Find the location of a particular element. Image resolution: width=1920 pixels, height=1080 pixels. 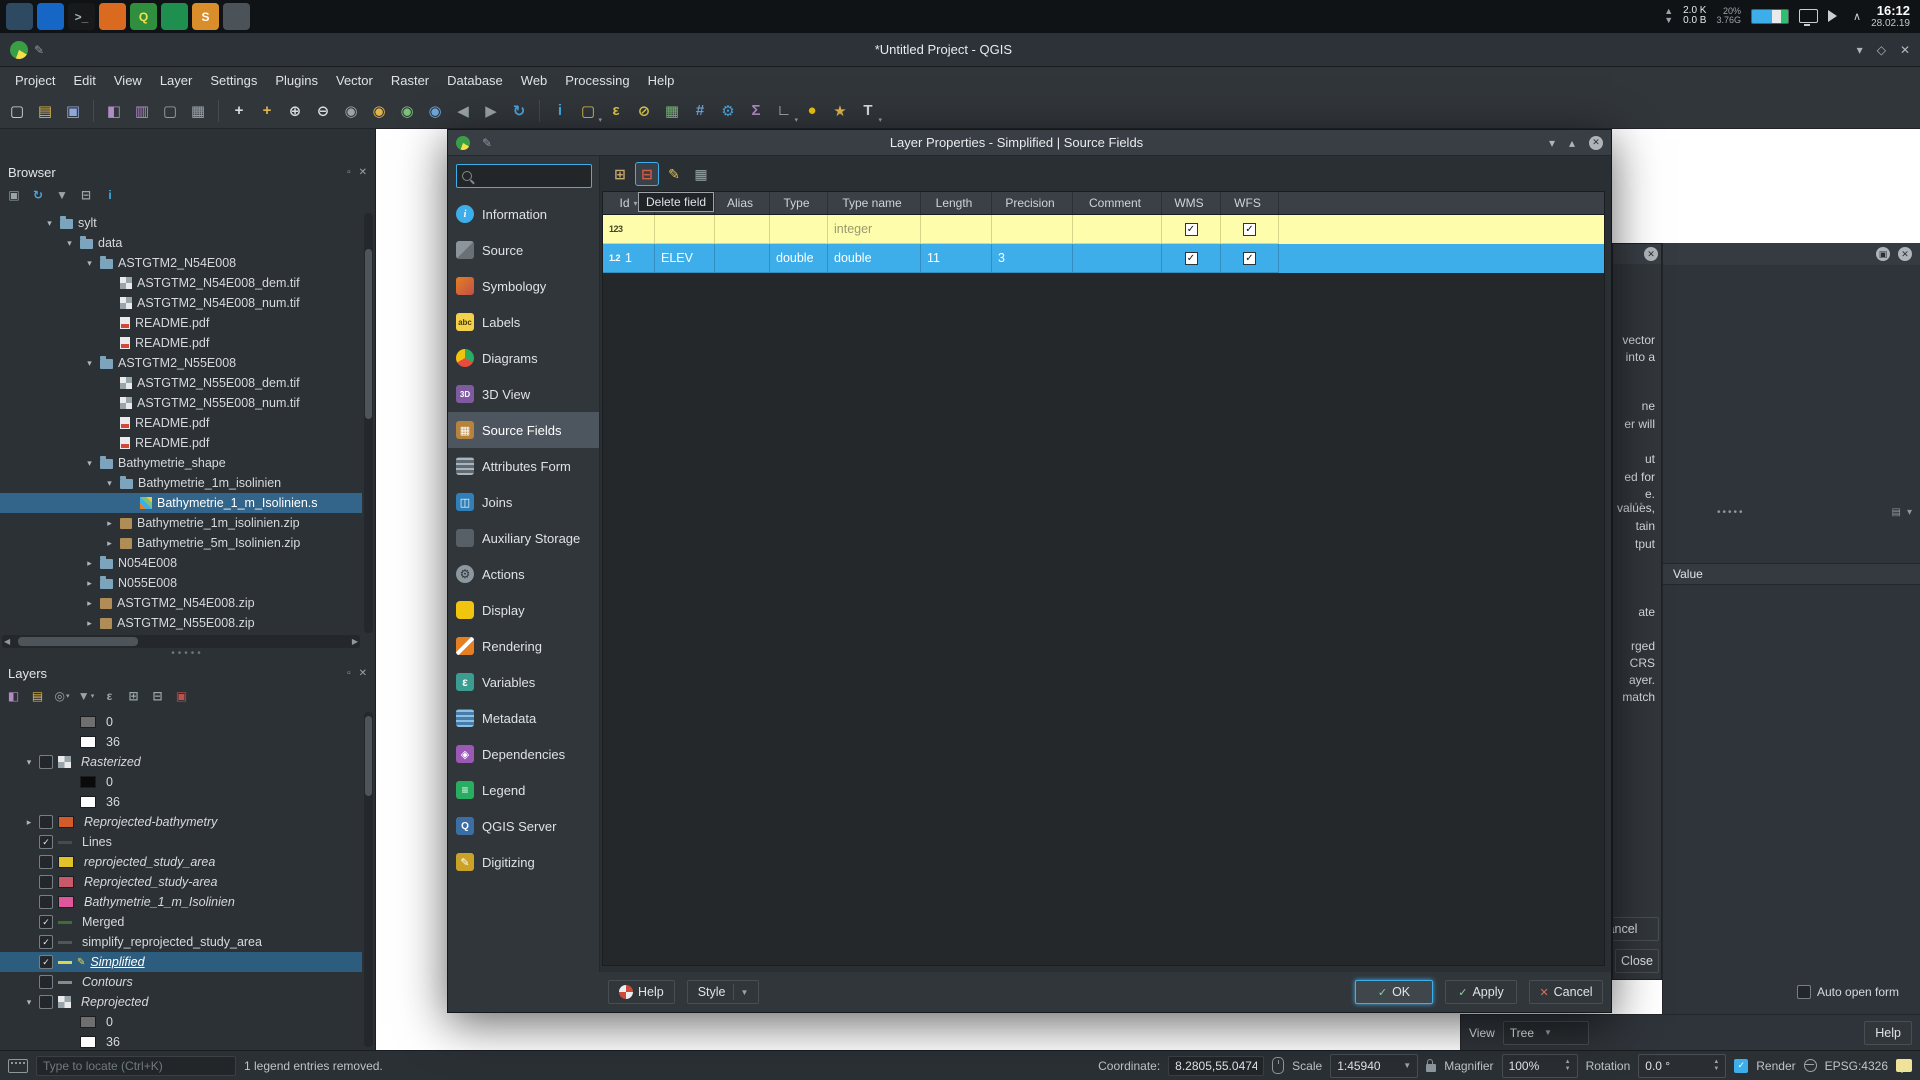

background-dialog-titlebar: ✕ is located at coordinates (1637, 254).